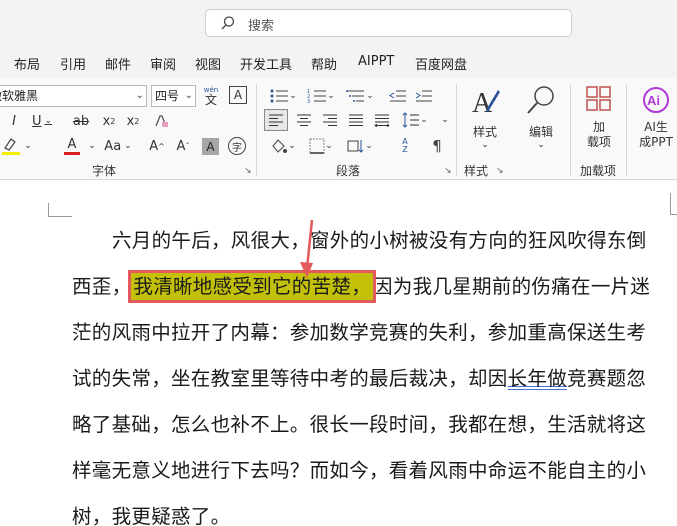 The height and width of the screenshot is (526, 677). I want to click on title-bar: 搜索, so click(338, 23).